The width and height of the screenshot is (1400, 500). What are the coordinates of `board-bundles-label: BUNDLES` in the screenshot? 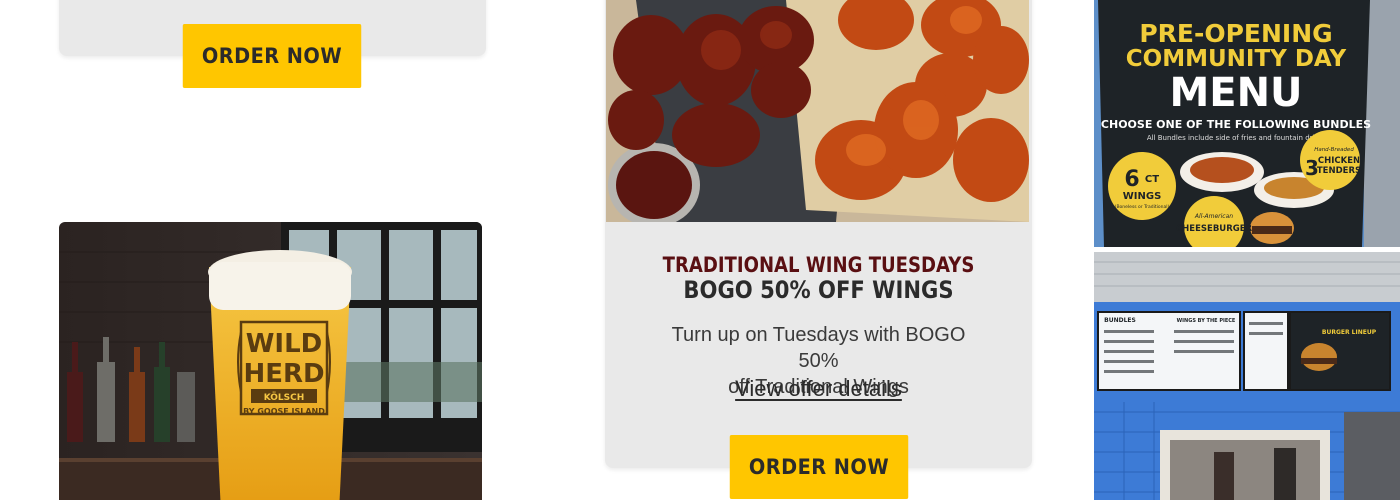 It's located at (1120, 320).